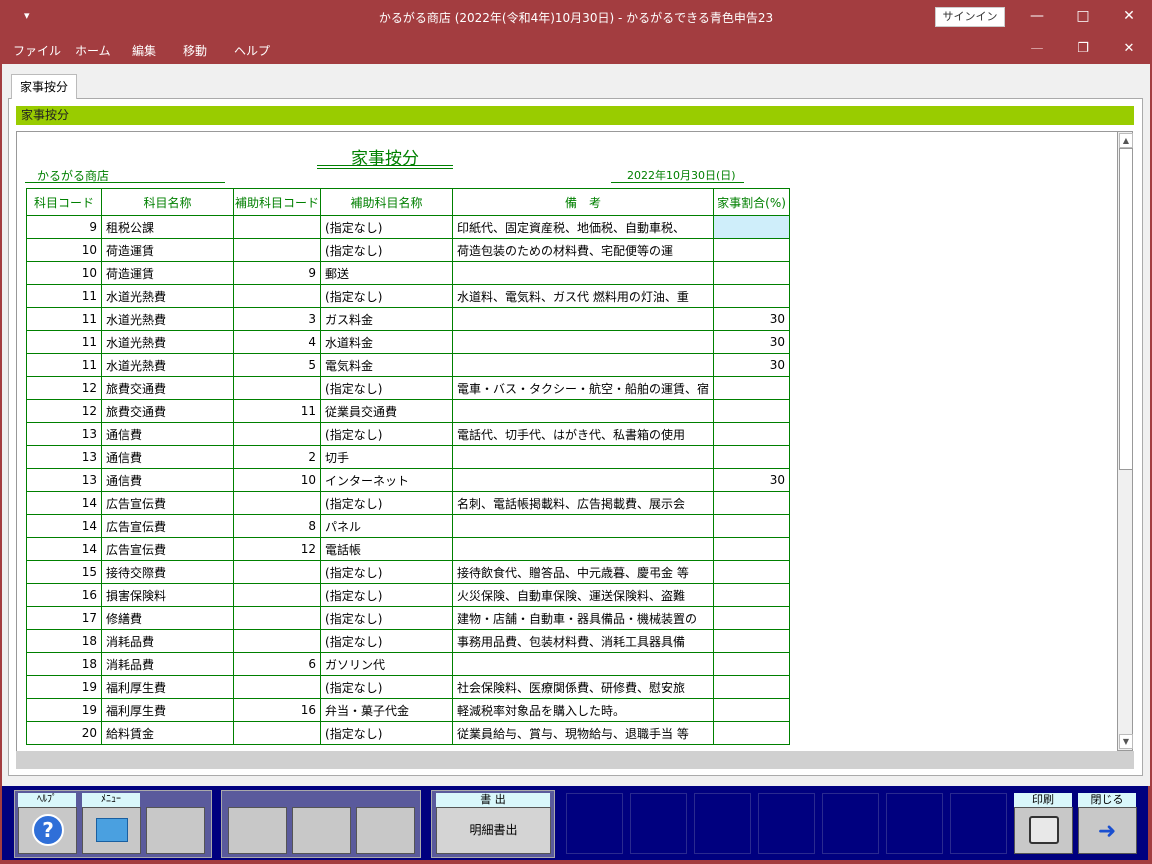 The width and height of the screenshot is (1152, 864). What do you see at coordinates (583, 572) in the screenshot?
I see `cell-note: 接待飲食代、贈答品、中元歳暮、慶弔金 等` at bounding box center [583, 572].